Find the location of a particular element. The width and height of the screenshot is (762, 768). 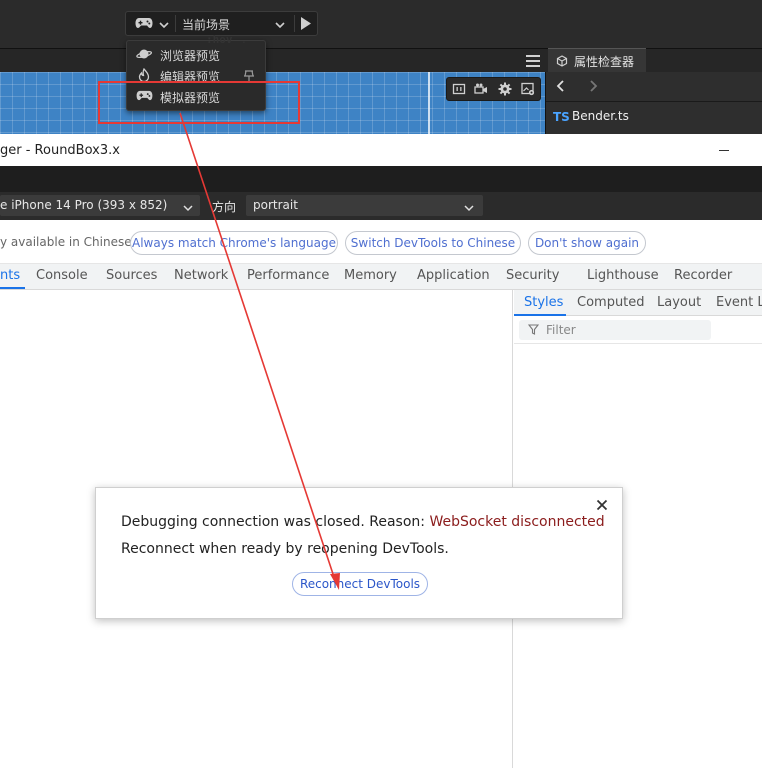

tab-application: Application is located at coordinates (453, 275).